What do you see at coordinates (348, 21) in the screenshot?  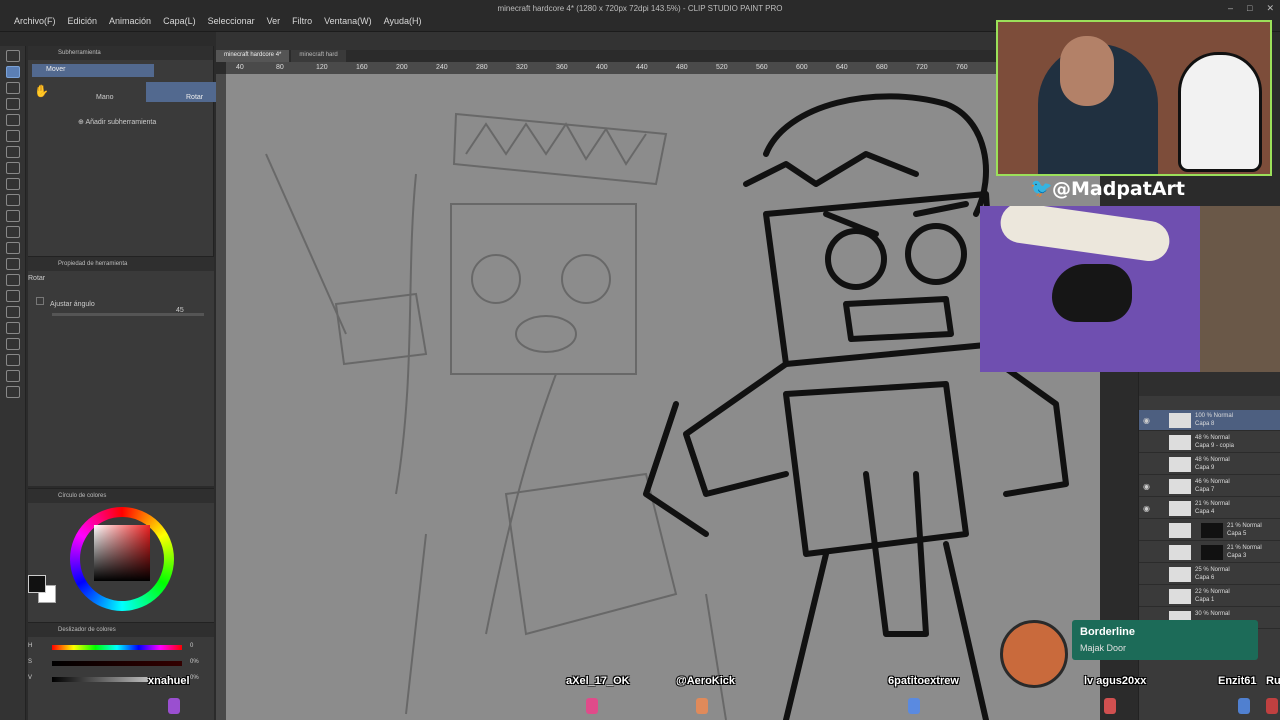 I see `menu-item: Ventana(W)` at bounding box center [348, 21].